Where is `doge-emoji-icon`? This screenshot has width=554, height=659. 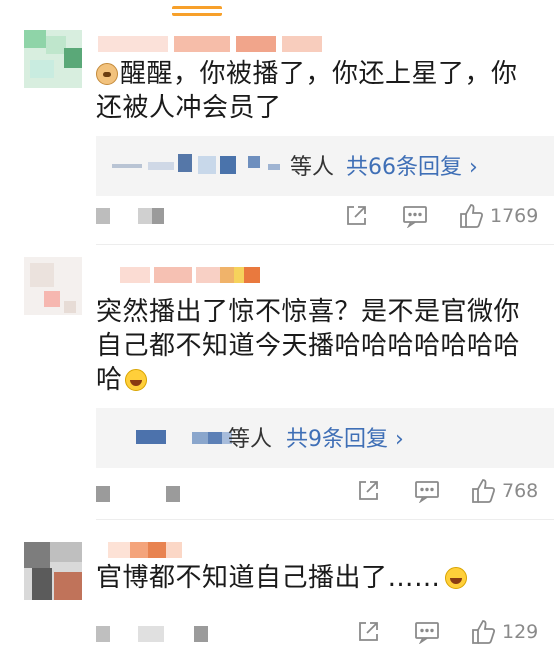
doge-emoji-icon is located at coordinates (107, 74).